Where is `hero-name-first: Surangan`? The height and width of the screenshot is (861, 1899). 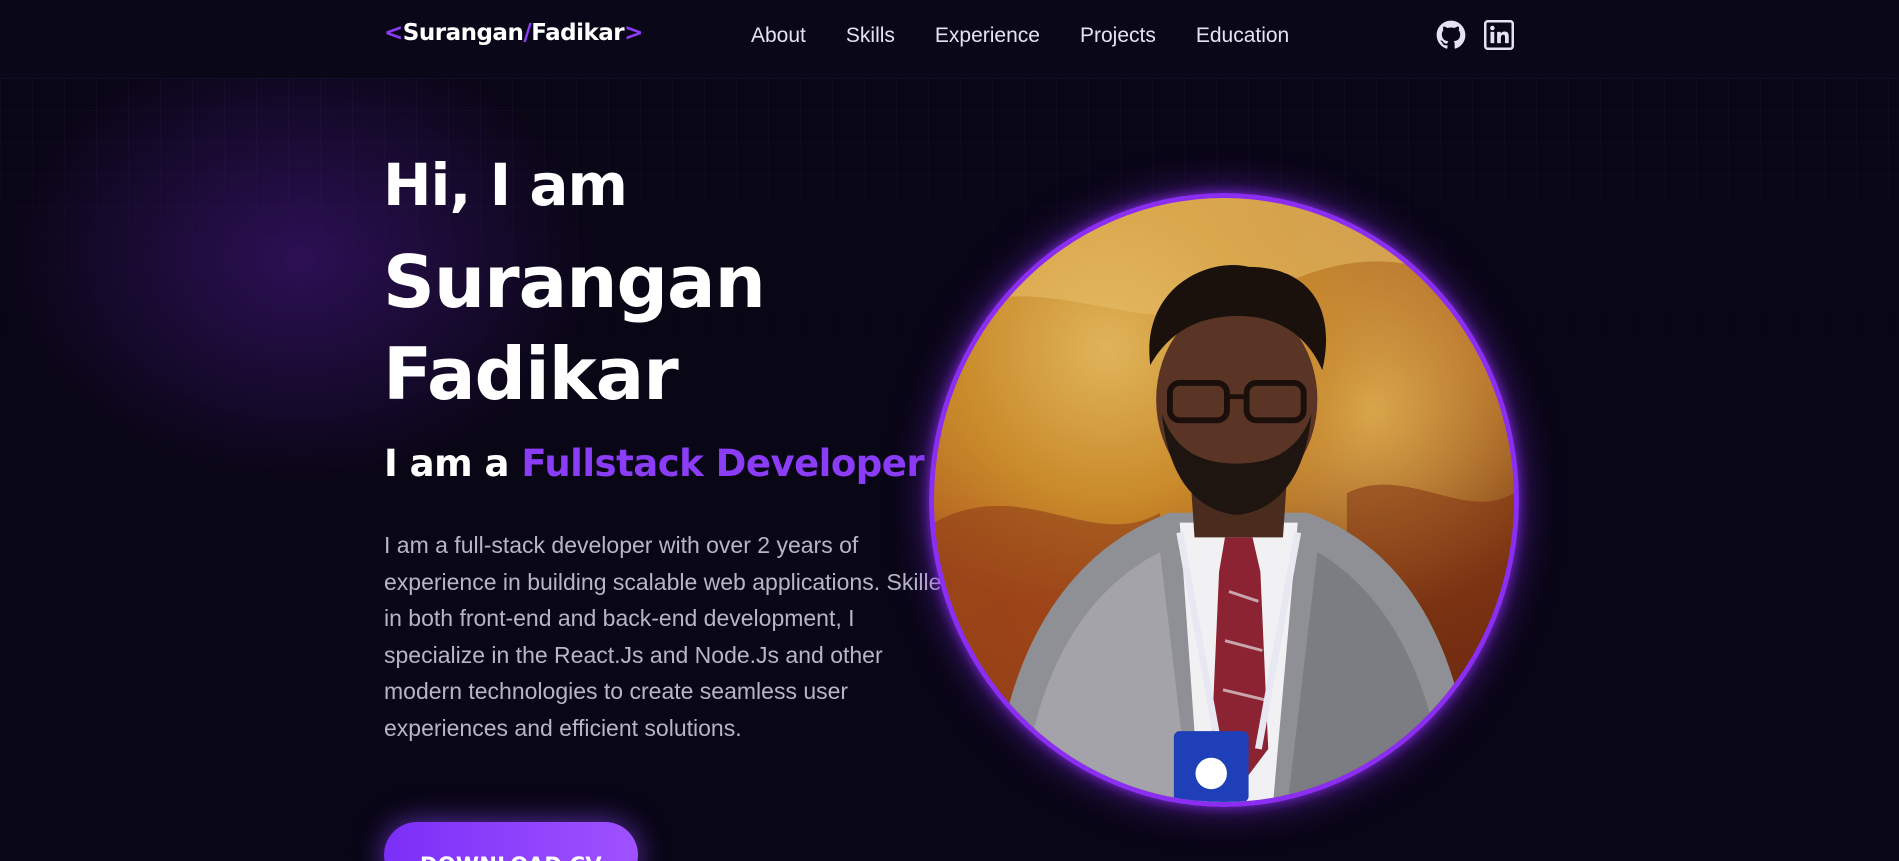
hero-name-first: Surangan is located at coordinates (574, 282).